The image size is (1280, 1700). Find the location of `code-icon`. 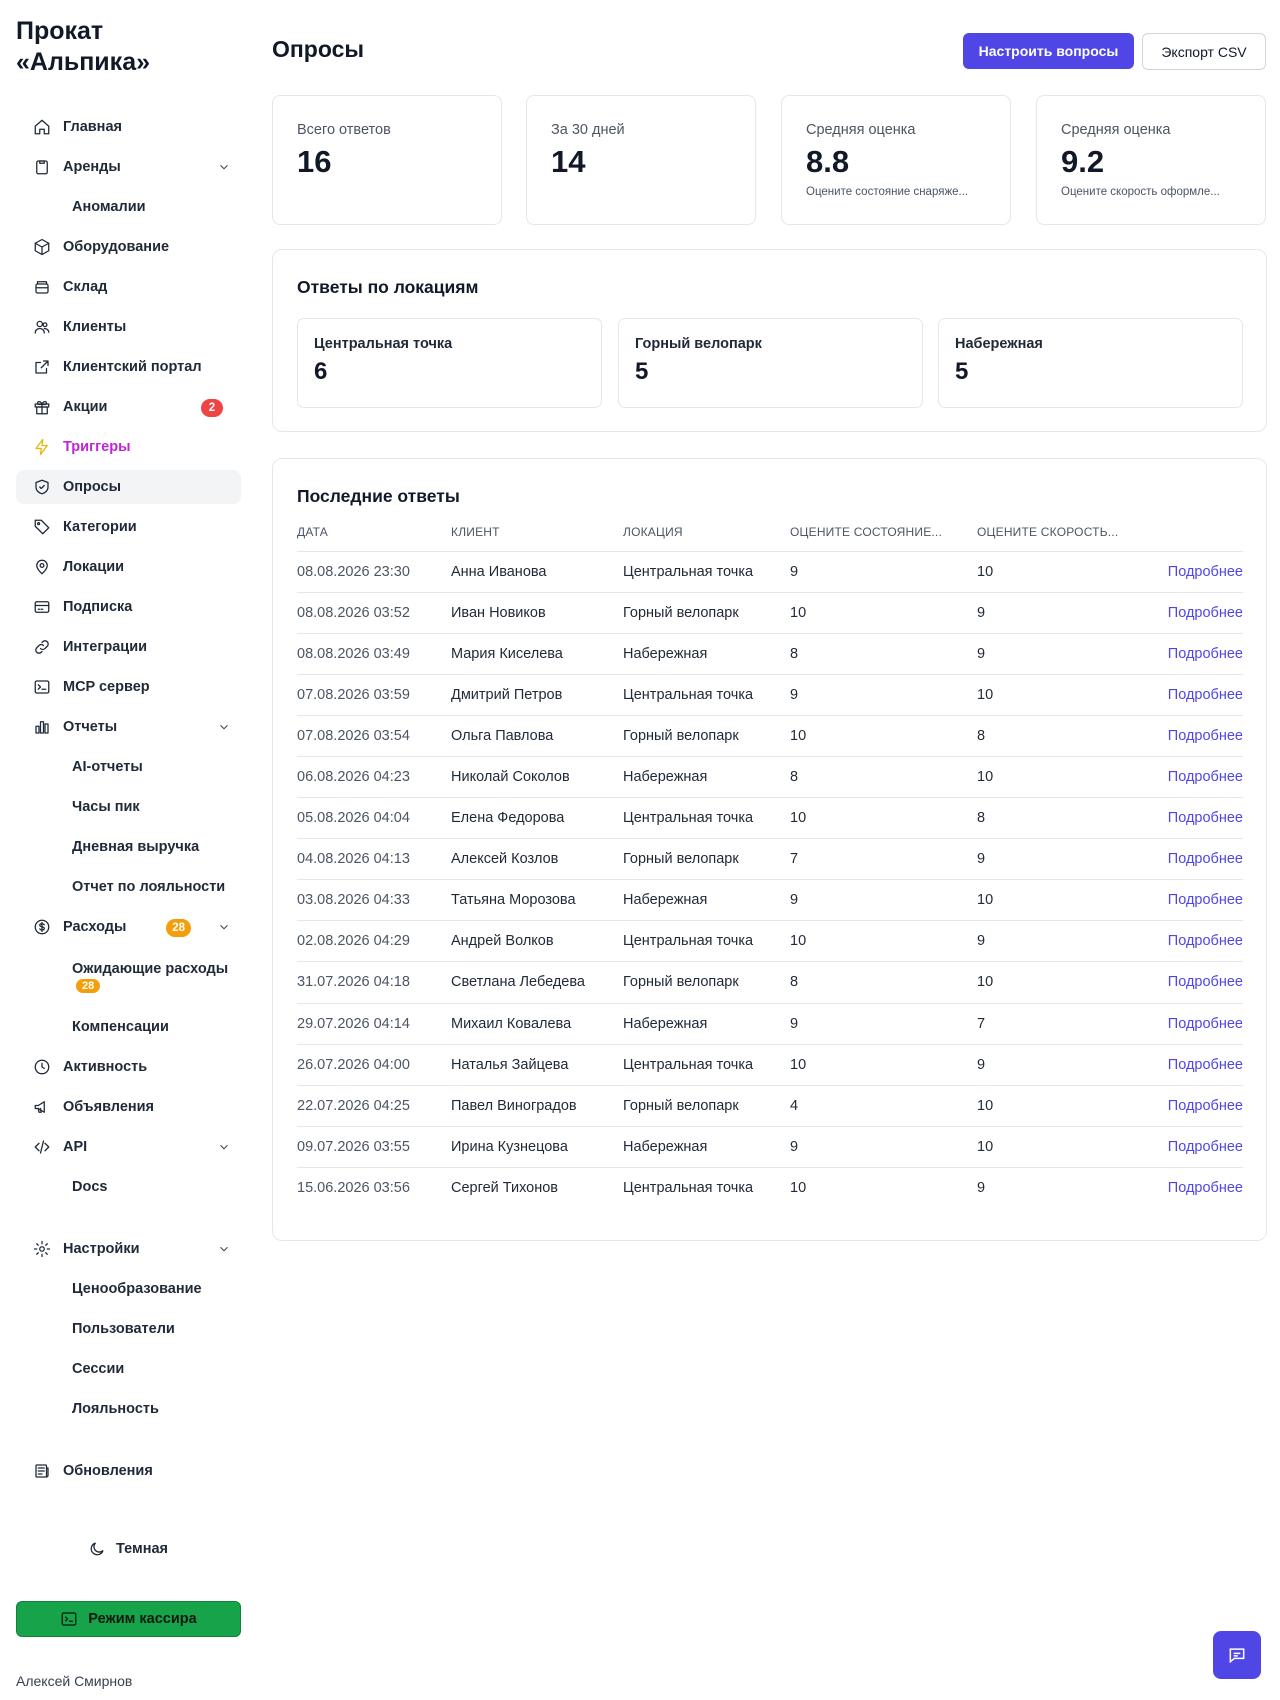

code-icon is located at coordinates (42, 1147).